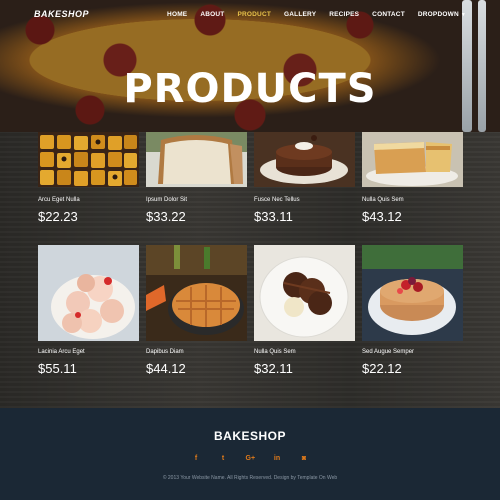  Describe the element at coordinates (412, 293) in the screenshot. I see `product-image-berry-tart` at that location.